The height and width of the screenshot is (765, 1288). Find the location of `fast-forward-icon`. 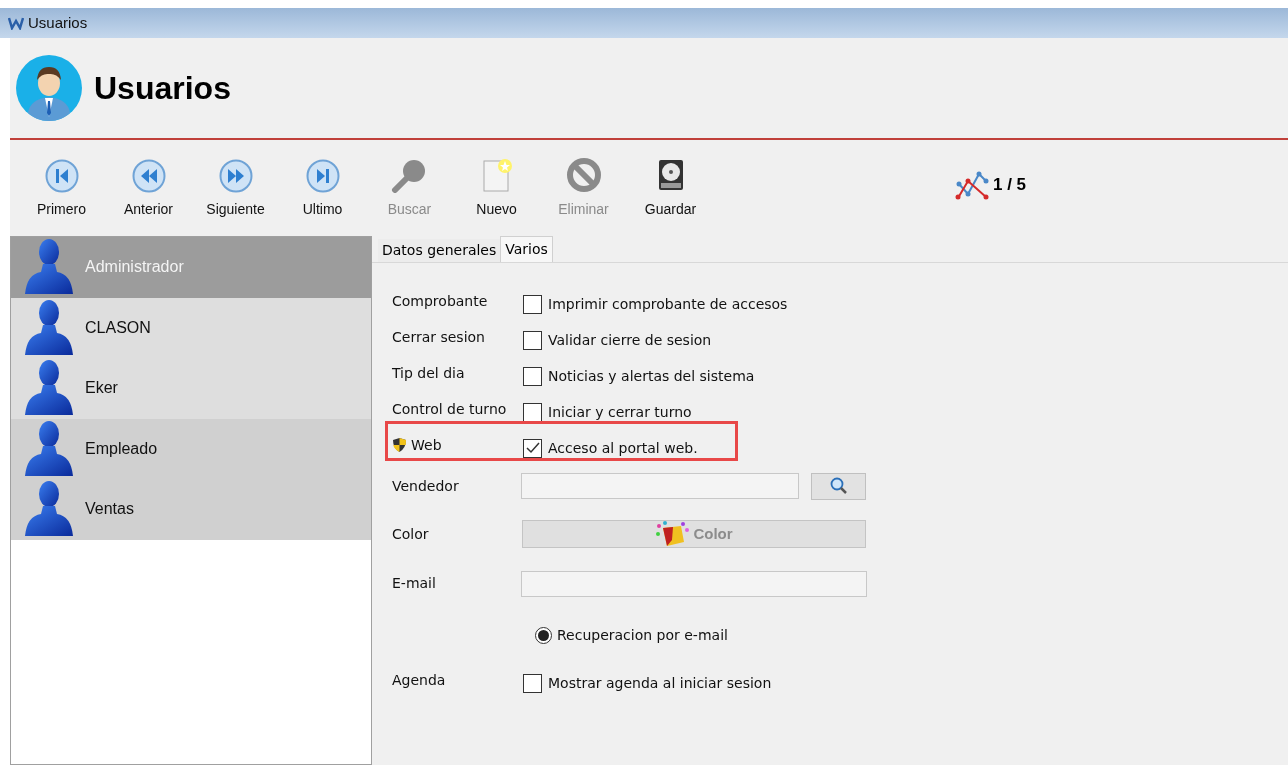

fast-forward-icon is located at coordinates (235, 175).